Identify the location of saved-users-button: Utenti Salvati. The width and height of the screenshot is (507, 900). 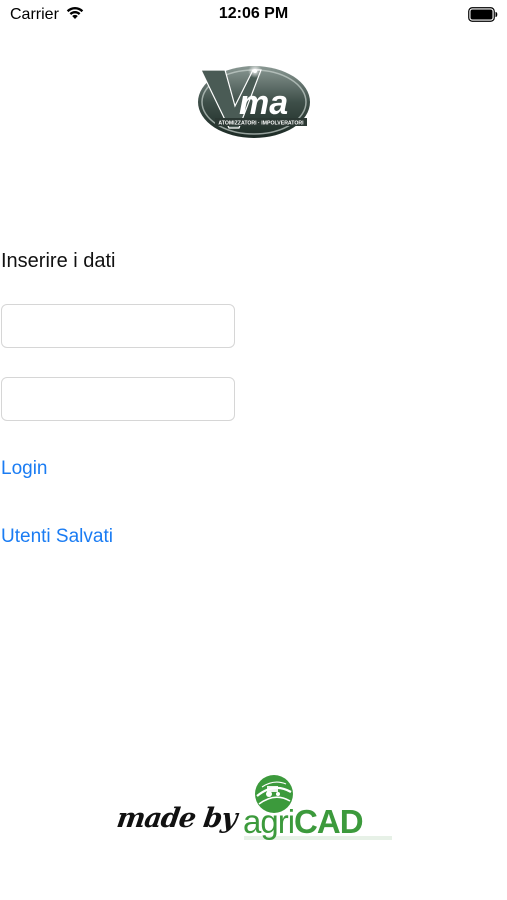
(57, 537).